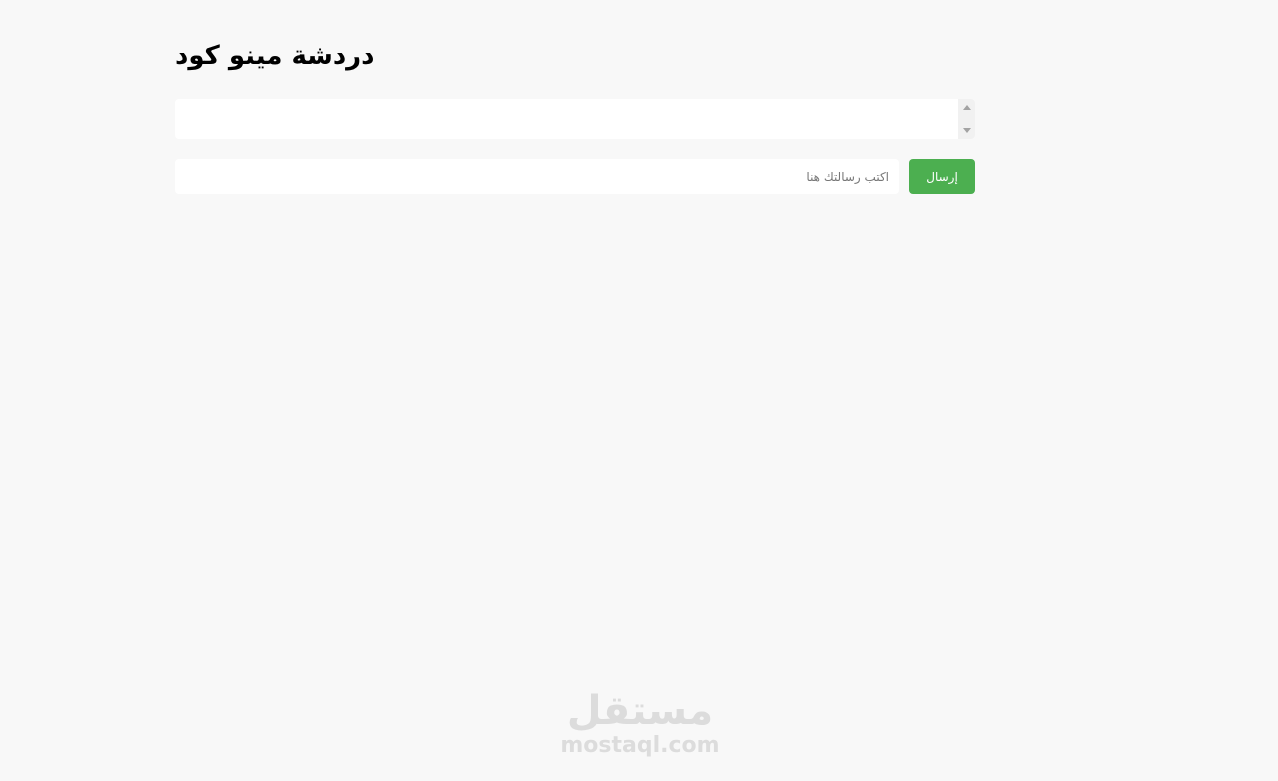 Image resolution: width=1278 pixels, height=781 pixels. I want to click on messages-scrollbar, so click(966, 119).